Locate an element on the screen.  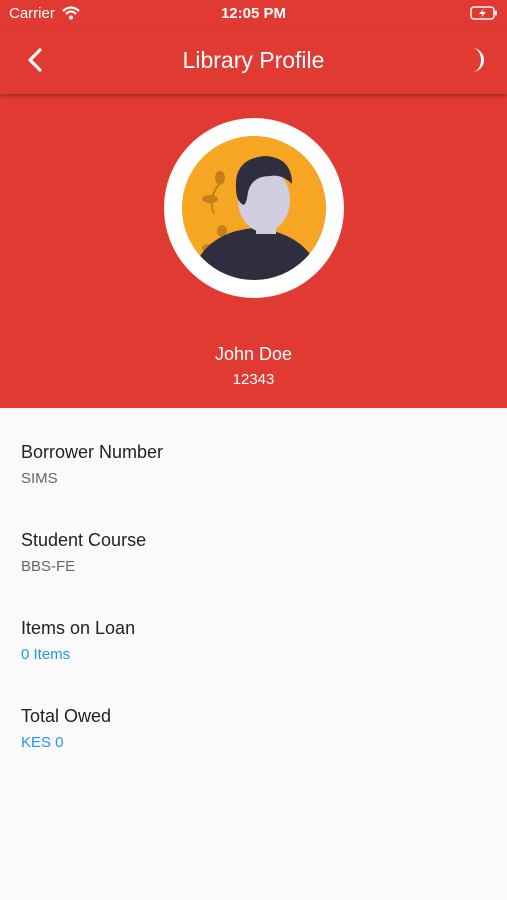
status-bar: Carrier 12:05 PM is located at coordinates (253, 14).